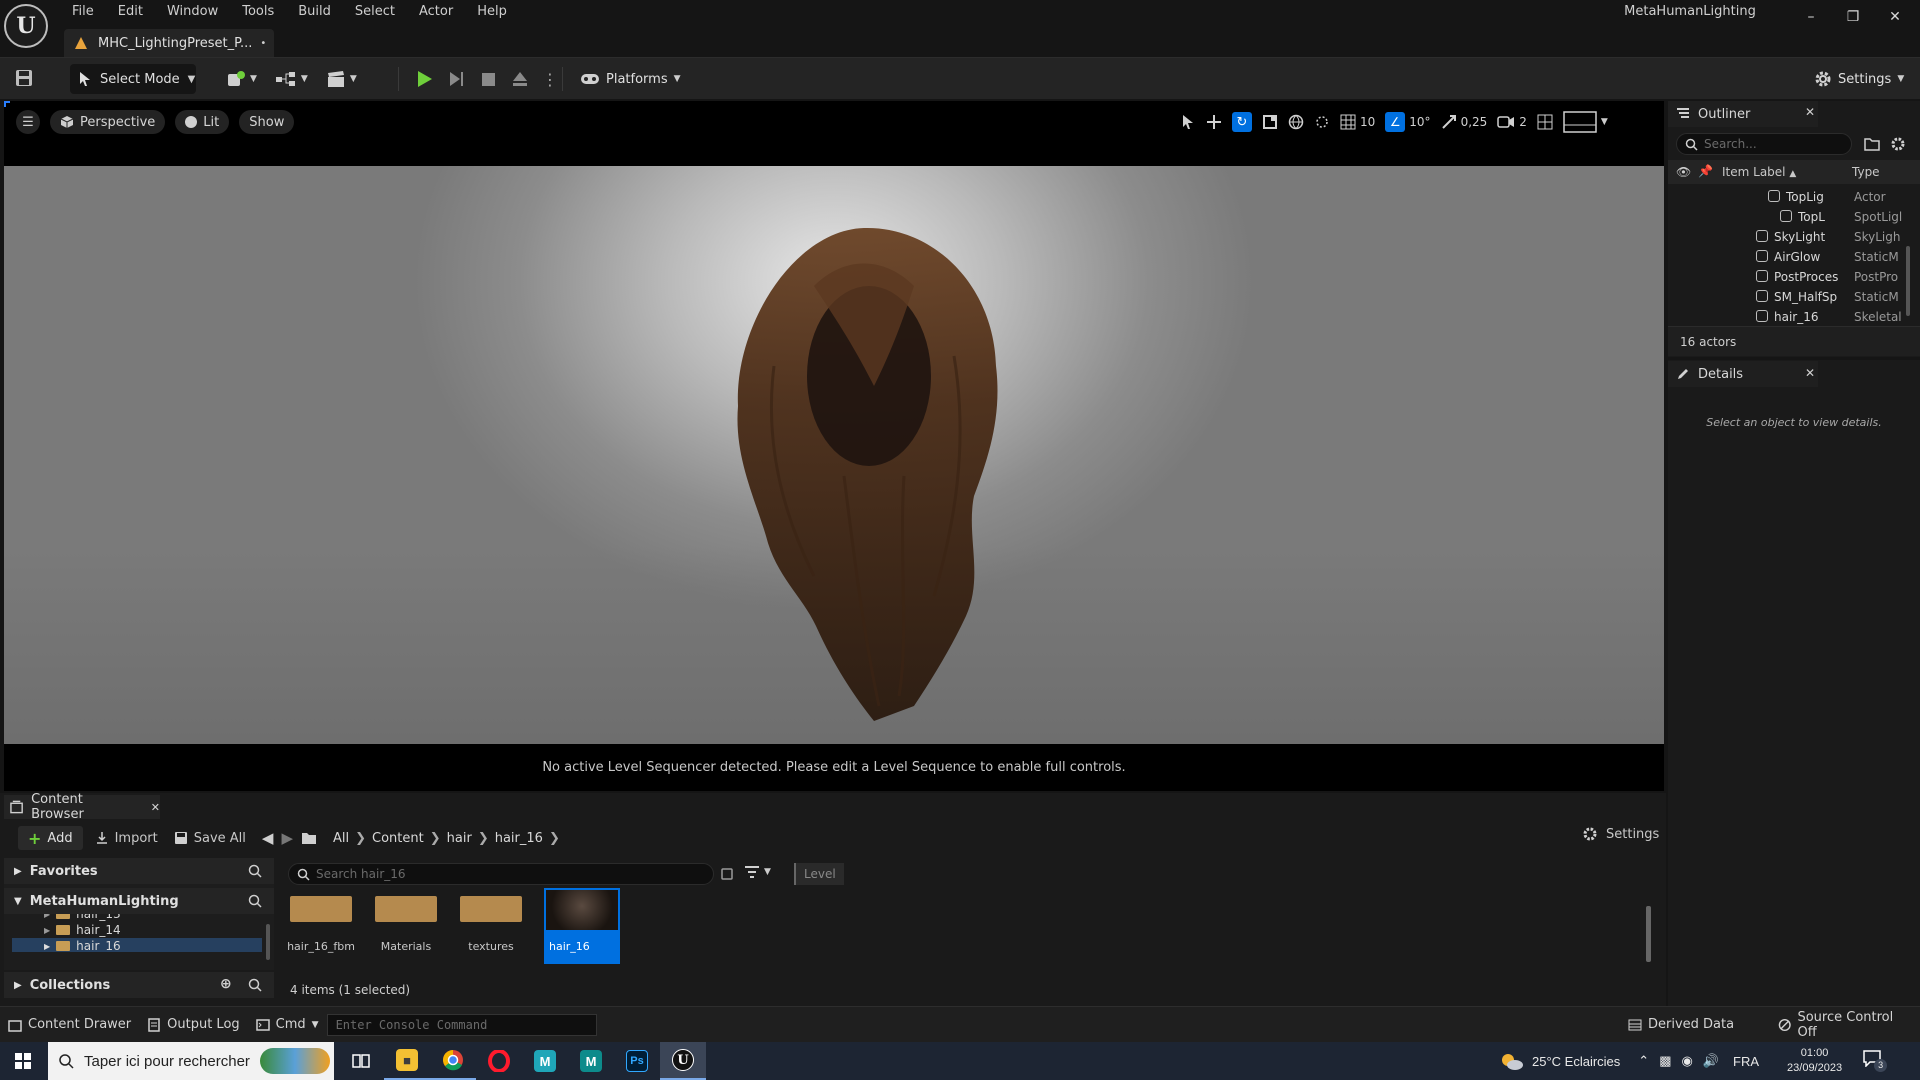 This screenshot has height=1080, width=1920. I want to click on menu-edit: Edit, so click(130, 12).